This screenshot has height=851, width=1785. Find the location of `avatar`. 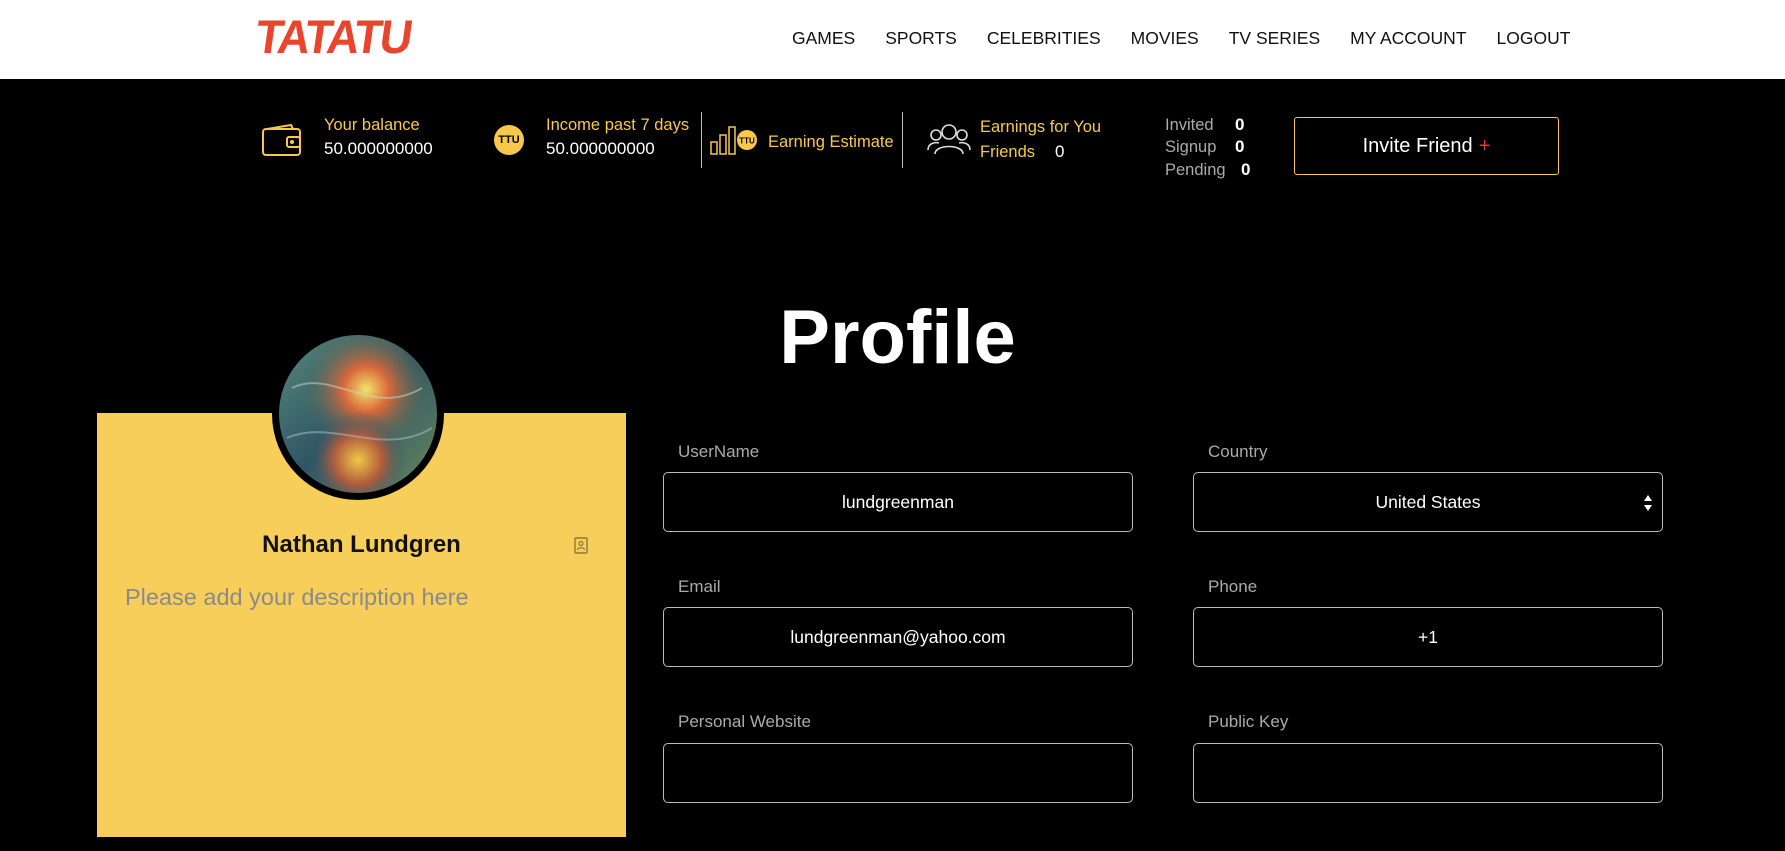

avatar is located at coordinates (358, 414).